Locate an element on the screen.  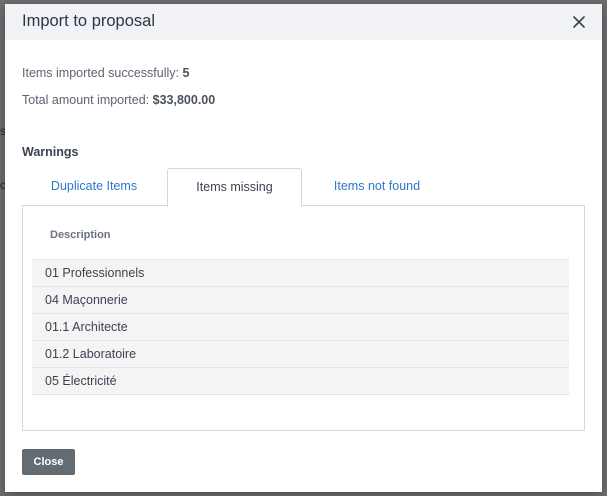
close-button: Close is located at coordinates (48, 462).